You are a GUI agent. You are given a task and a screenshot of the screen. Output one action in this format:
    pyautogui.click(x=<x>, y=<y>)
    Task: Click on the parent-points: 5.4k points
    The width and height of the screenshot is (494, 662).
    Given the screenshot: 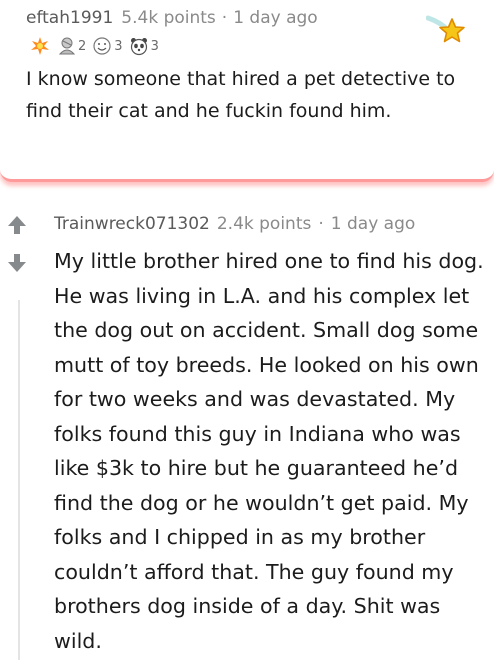 What is the action you would take?
    pyautogui.click(x=168, y=18)
    